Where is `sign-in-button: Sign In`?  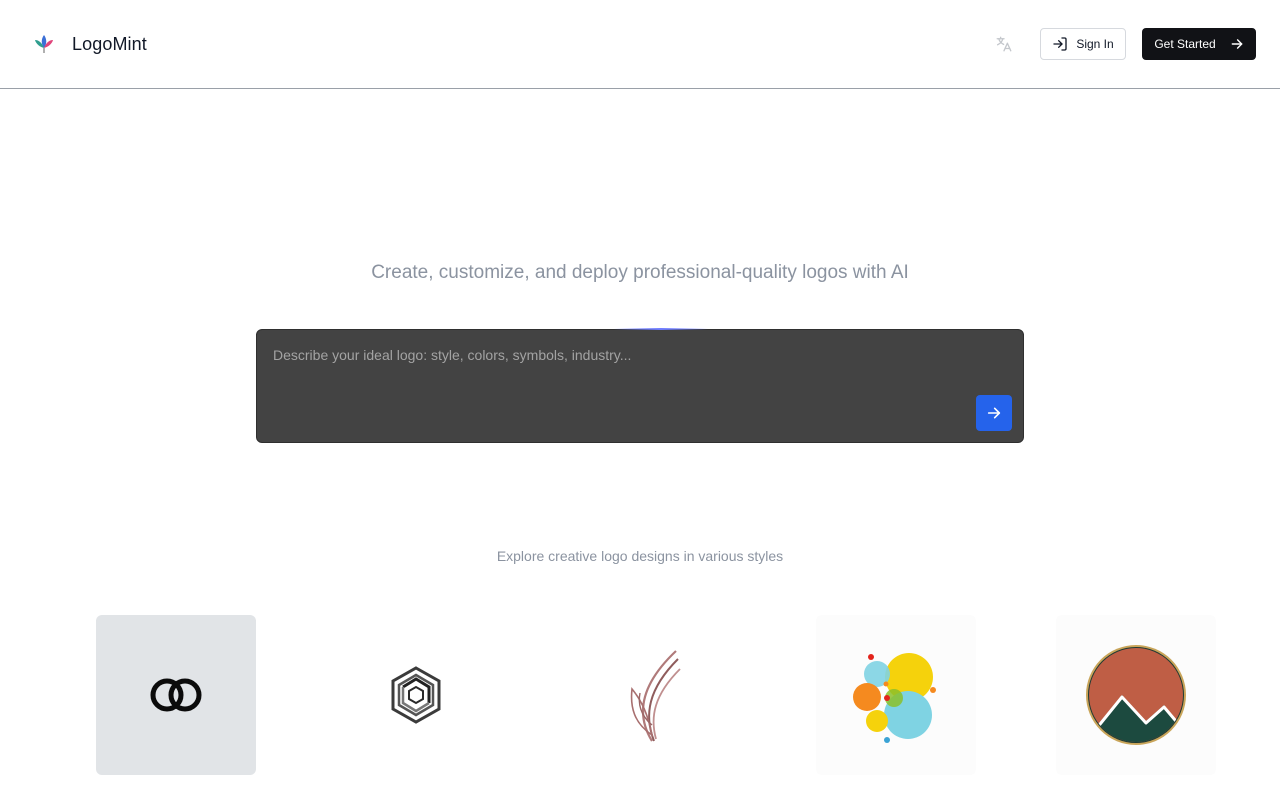
sign-in-button: Sign In is located at coordinates (1083, 44).